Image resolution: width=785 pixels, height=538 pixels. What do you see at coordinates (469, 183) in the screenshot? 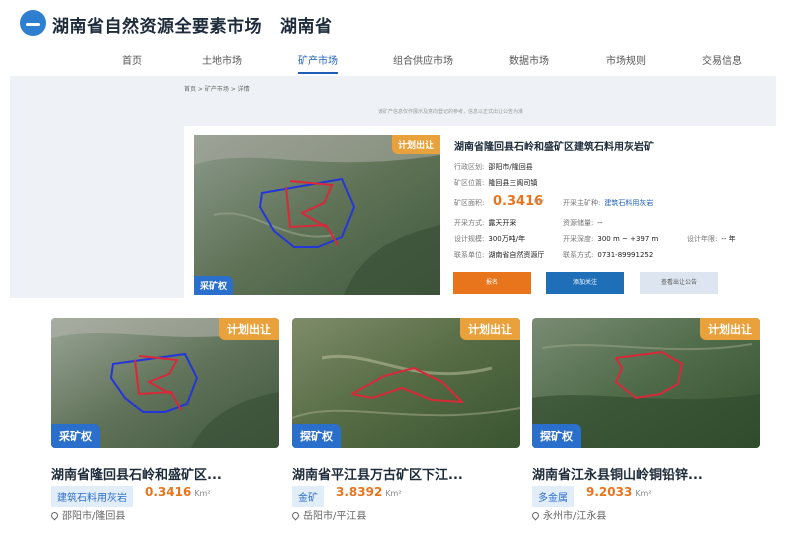
I see `location-label: 矿区位置:` at bounding box center [469, 183].